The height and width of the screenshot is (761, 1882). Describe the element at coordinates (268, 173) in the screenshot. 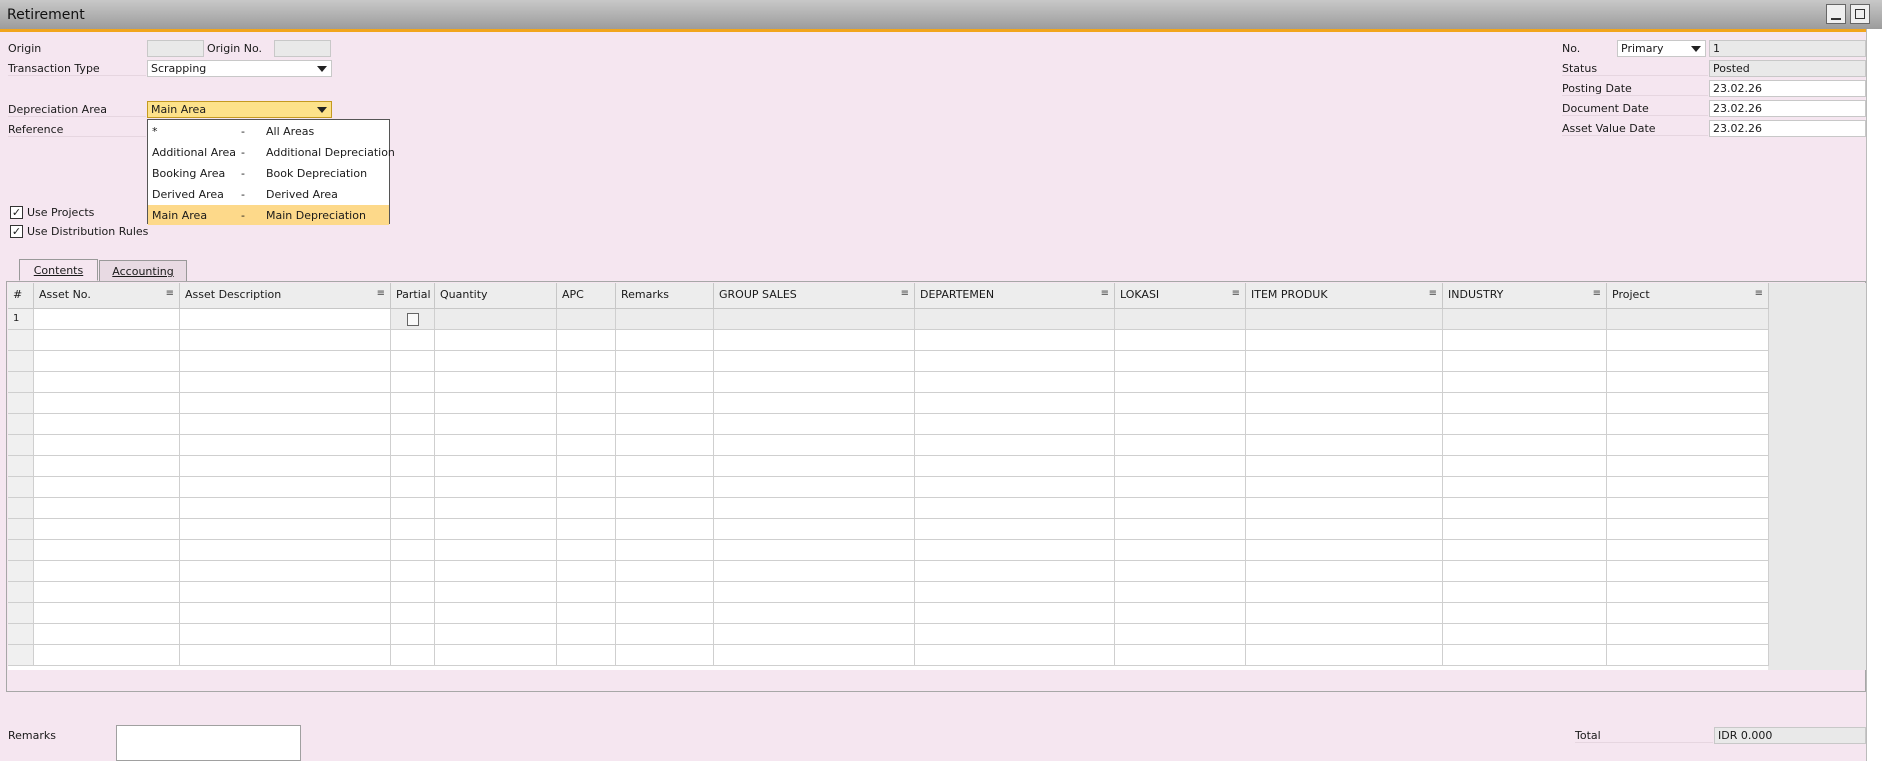

I see `dropdown-option: Booking Area - Book Depreciation` at that location.